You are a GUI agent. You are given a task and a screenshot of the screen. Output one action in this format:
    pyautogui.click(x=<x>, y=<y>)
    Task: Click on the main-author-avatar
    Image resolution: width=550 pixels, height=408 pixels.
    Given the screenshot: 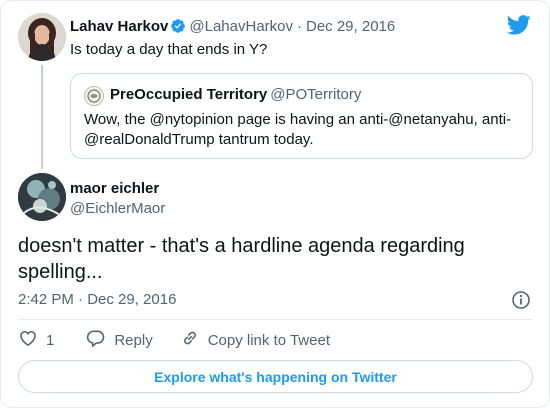 What is the action you would take?
    pyautogui.click(x=42, y=197)
    